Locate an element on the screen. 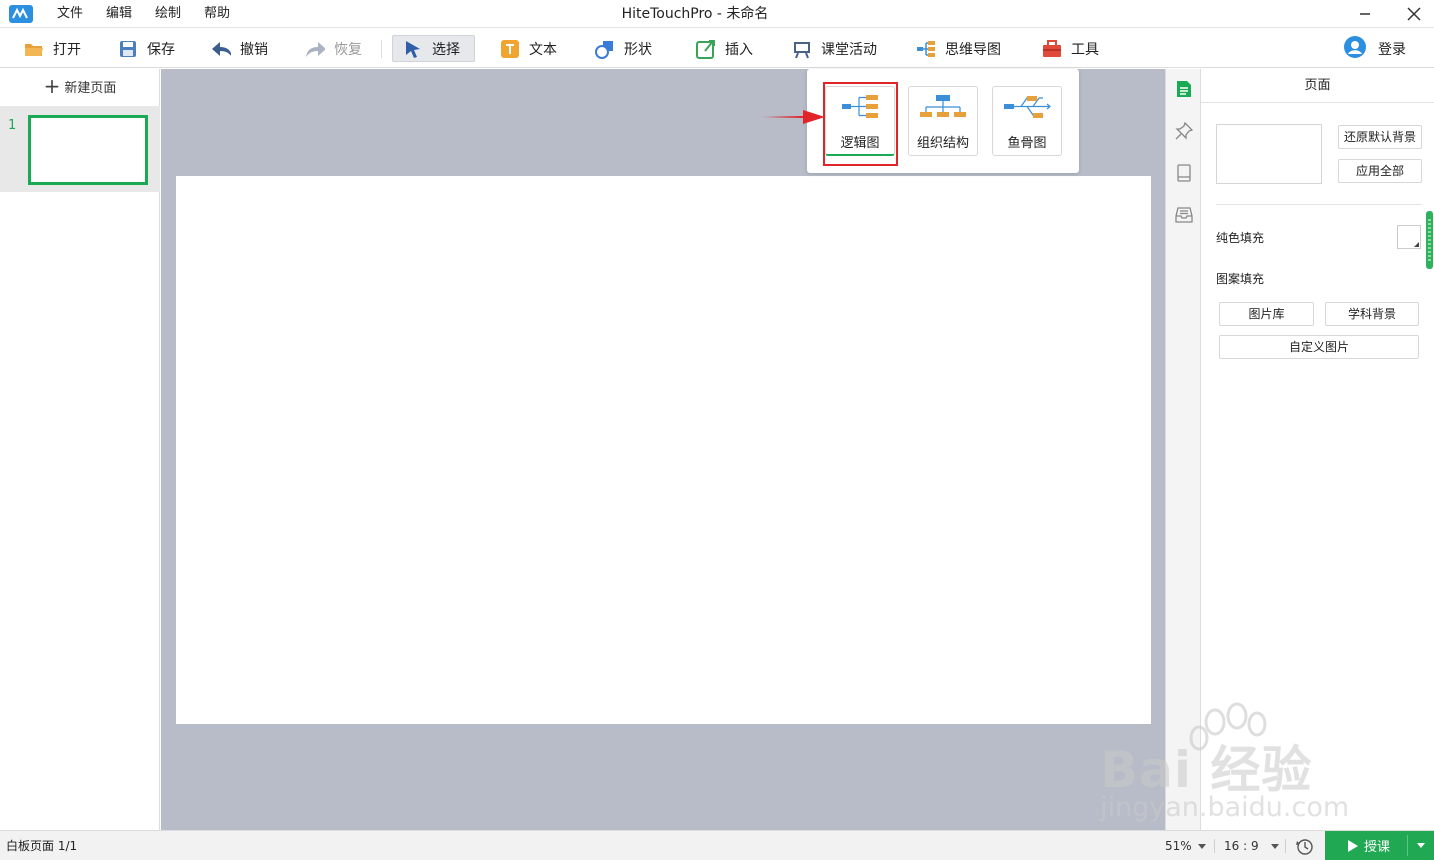 This screenshot has height=860, width=1434. save-label: 保存 is located at coordinates (161, 49).